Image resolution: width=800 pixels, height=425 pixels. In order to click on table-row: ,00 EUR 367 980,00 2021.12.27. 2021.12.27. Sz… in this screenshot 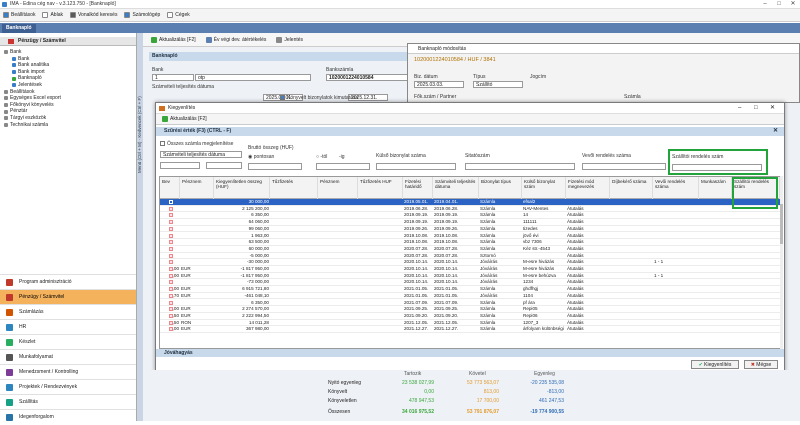, I will do `click(470, 329)`.